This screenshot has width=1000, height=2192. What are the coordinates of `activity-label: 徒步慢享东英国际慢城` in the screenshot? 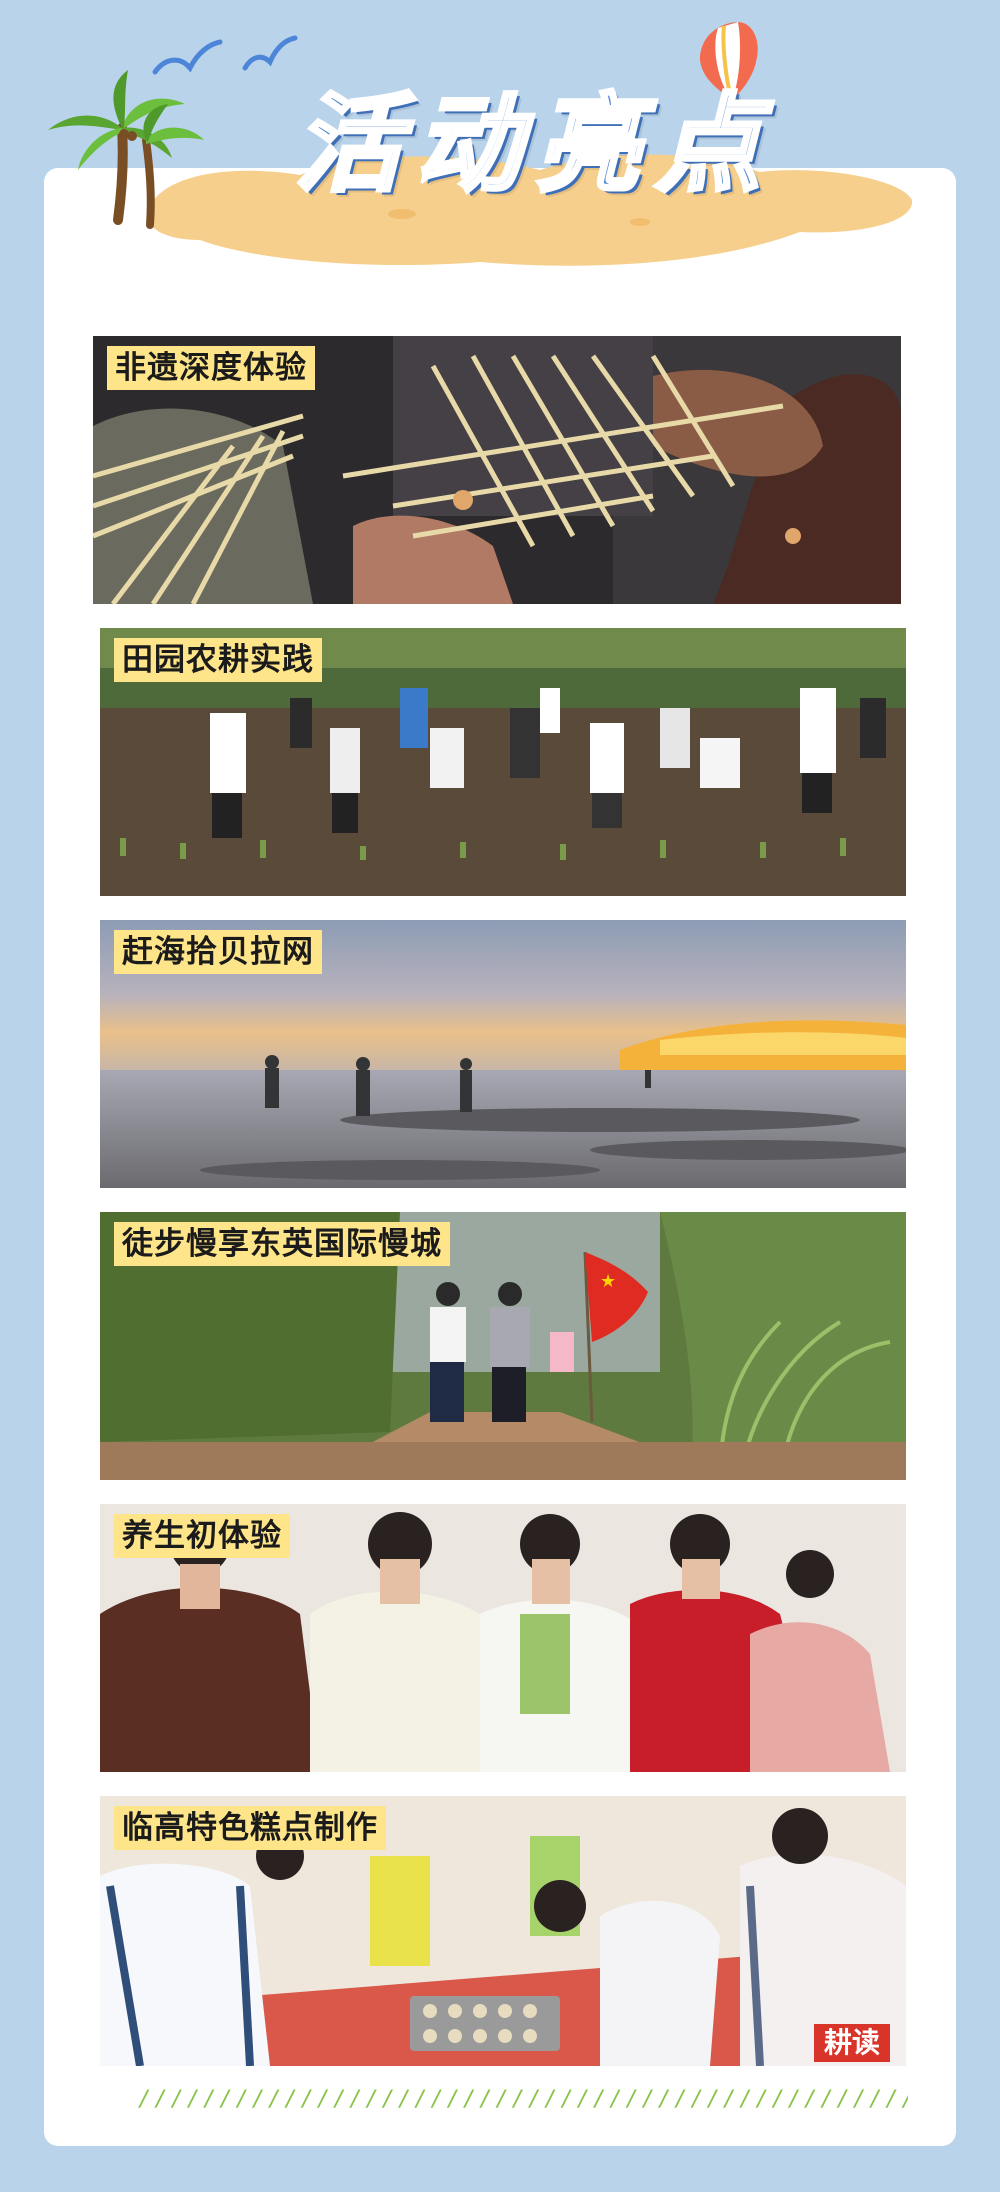 It's located at (282, 1244).